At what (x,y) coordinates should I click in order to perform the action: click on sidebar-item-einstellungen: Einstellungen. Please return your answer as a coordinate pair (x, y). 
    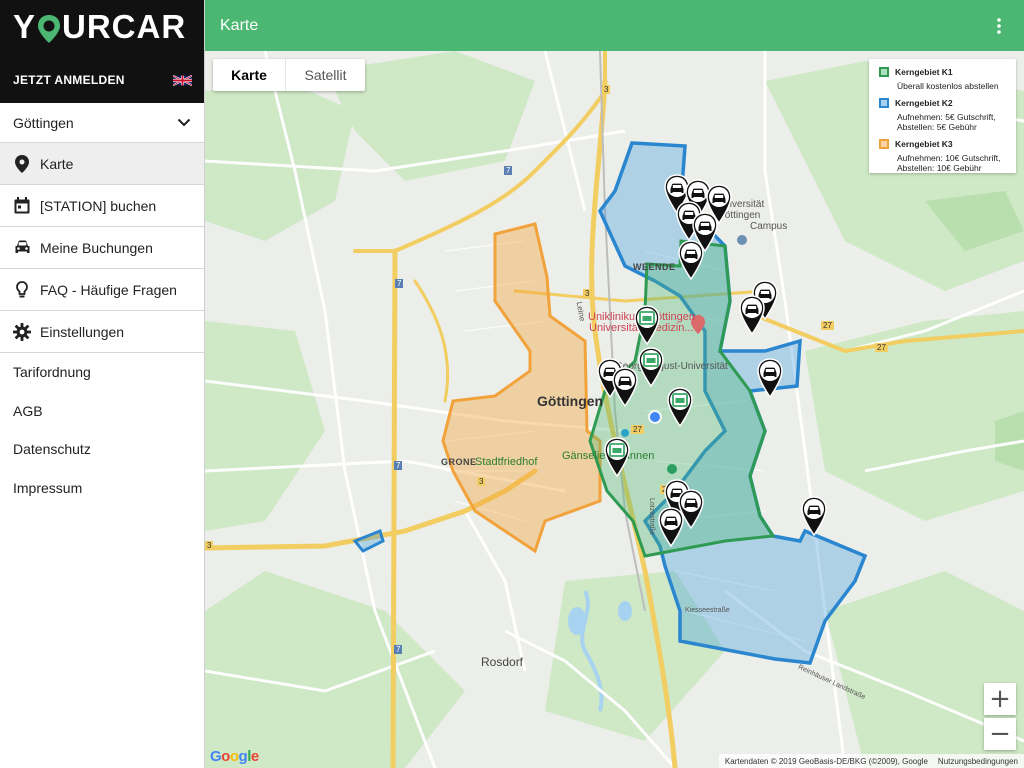
    Looking at the image, I should click on (102, 332).